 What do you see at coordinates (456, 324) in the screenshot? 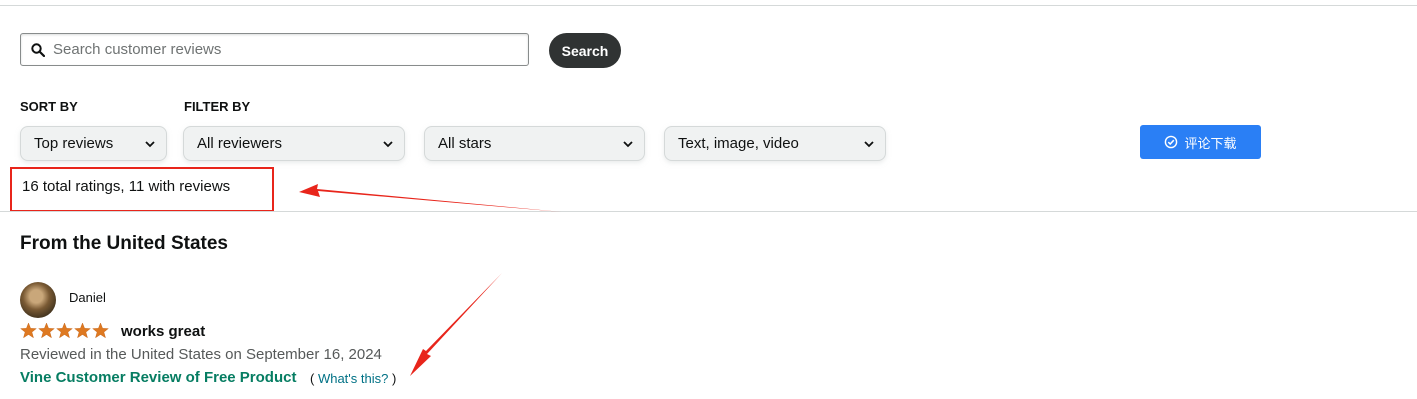
I see `annotation-arrow-down` at bounding box center [456, 324].